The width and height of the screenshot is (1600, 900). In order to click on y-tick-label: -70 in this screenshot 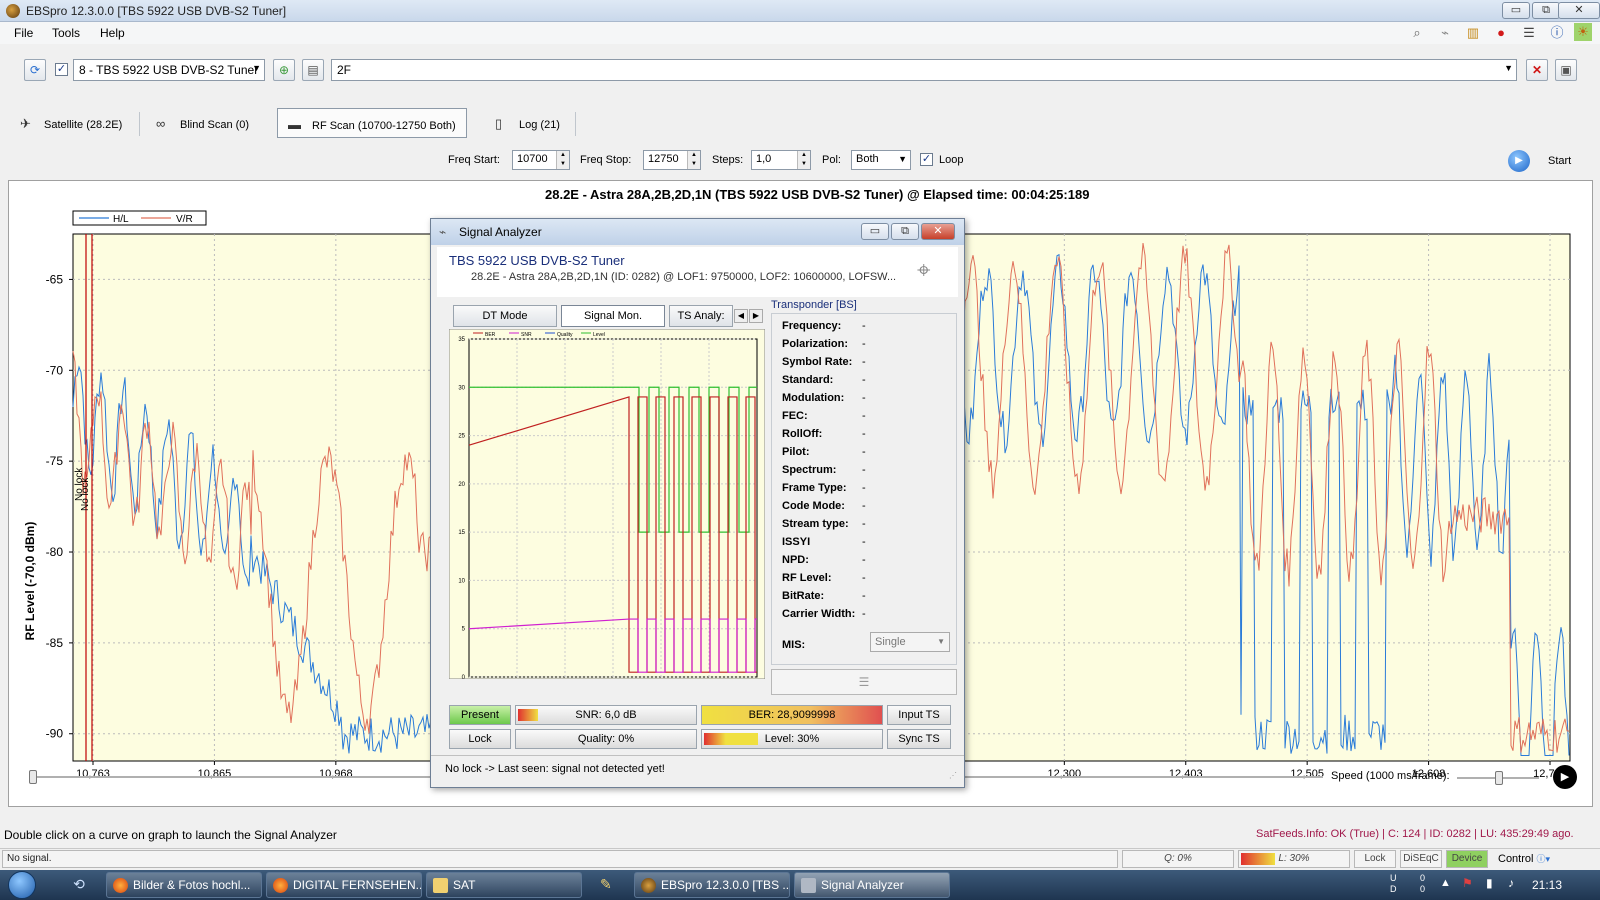, I will do `click(55, 370)`.